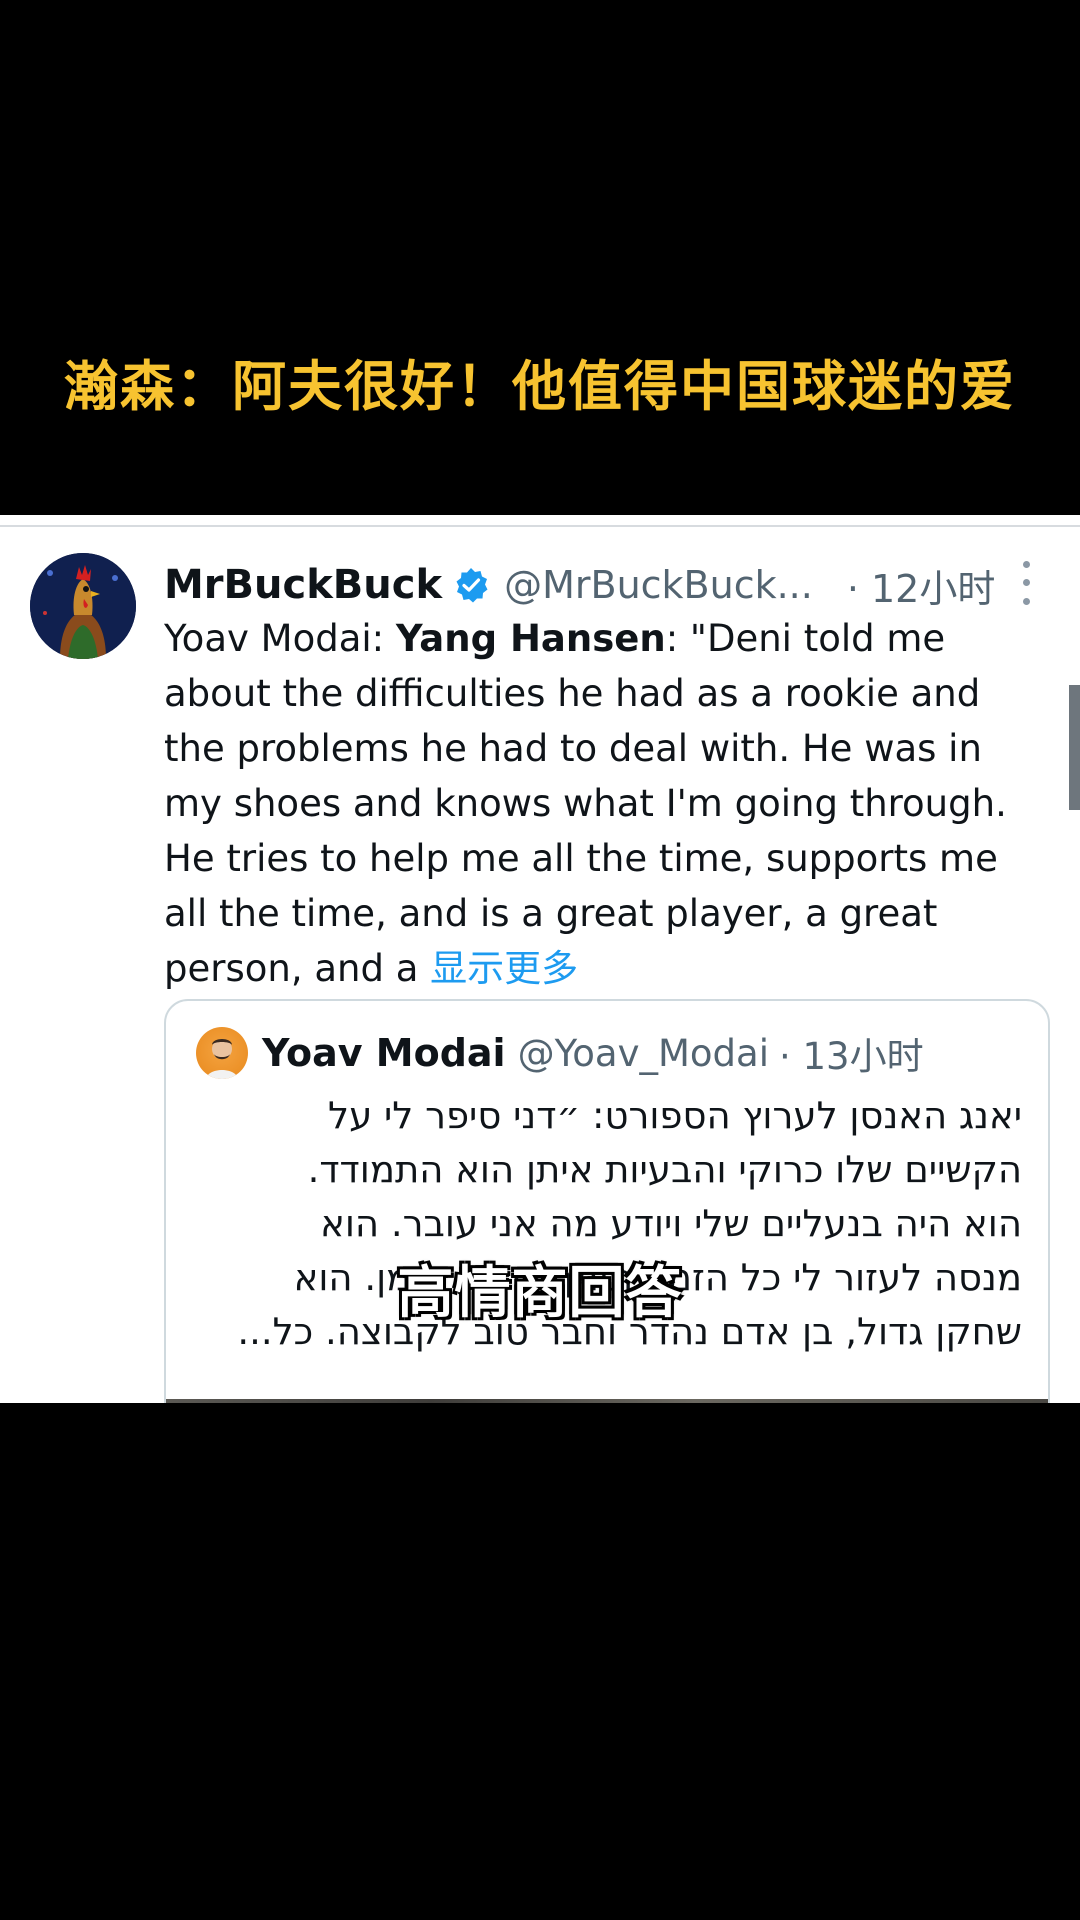  I want to click on tweet-text-prefix: Yoav Modai:, so click(280, 638).